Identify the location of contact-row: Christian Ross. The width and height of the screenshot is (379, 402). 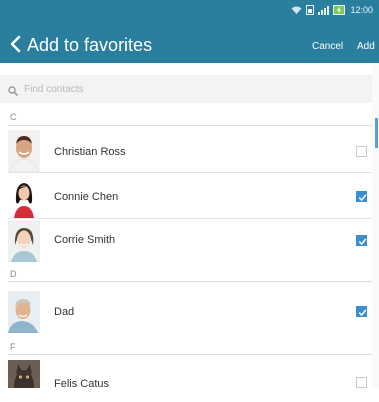
(186, 151).